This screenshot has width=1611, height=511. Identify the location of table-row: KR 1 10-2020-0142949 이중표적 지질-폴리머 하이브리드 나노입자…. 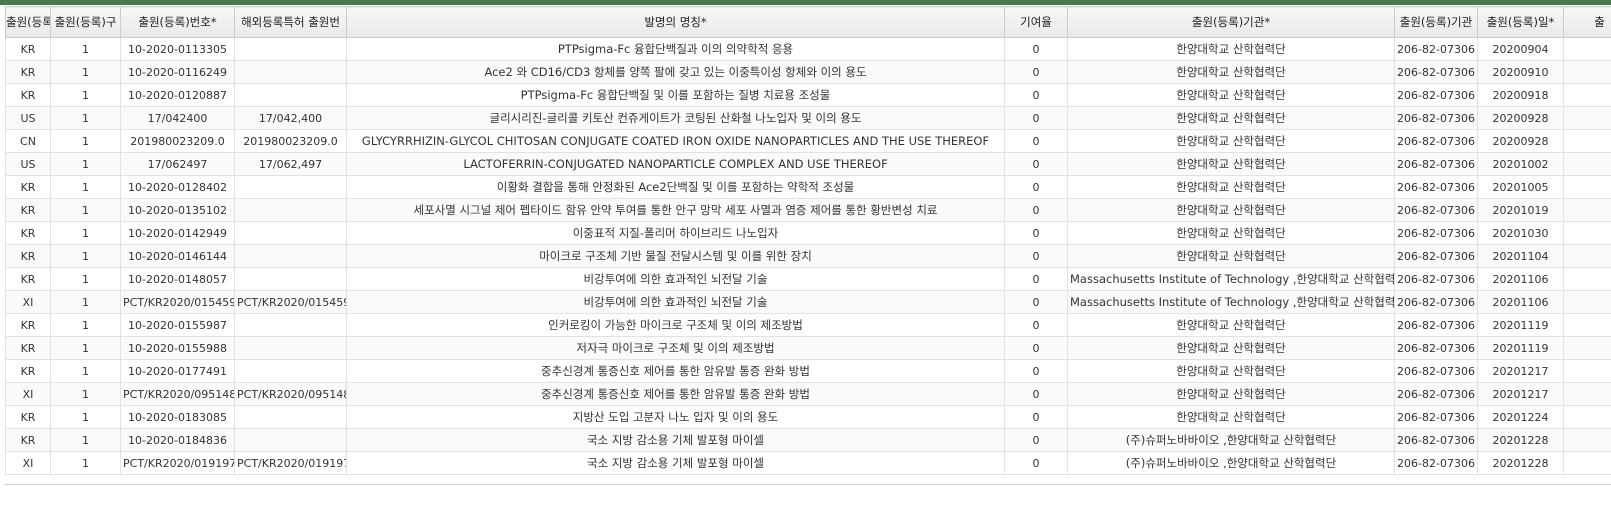
(808, 233).